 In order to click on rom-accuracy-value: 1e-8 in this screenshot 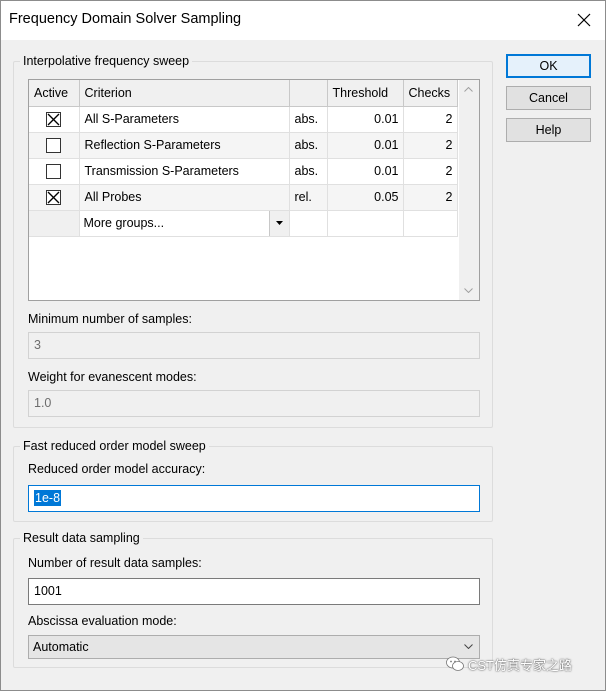, I will do `click(48, 498)`.